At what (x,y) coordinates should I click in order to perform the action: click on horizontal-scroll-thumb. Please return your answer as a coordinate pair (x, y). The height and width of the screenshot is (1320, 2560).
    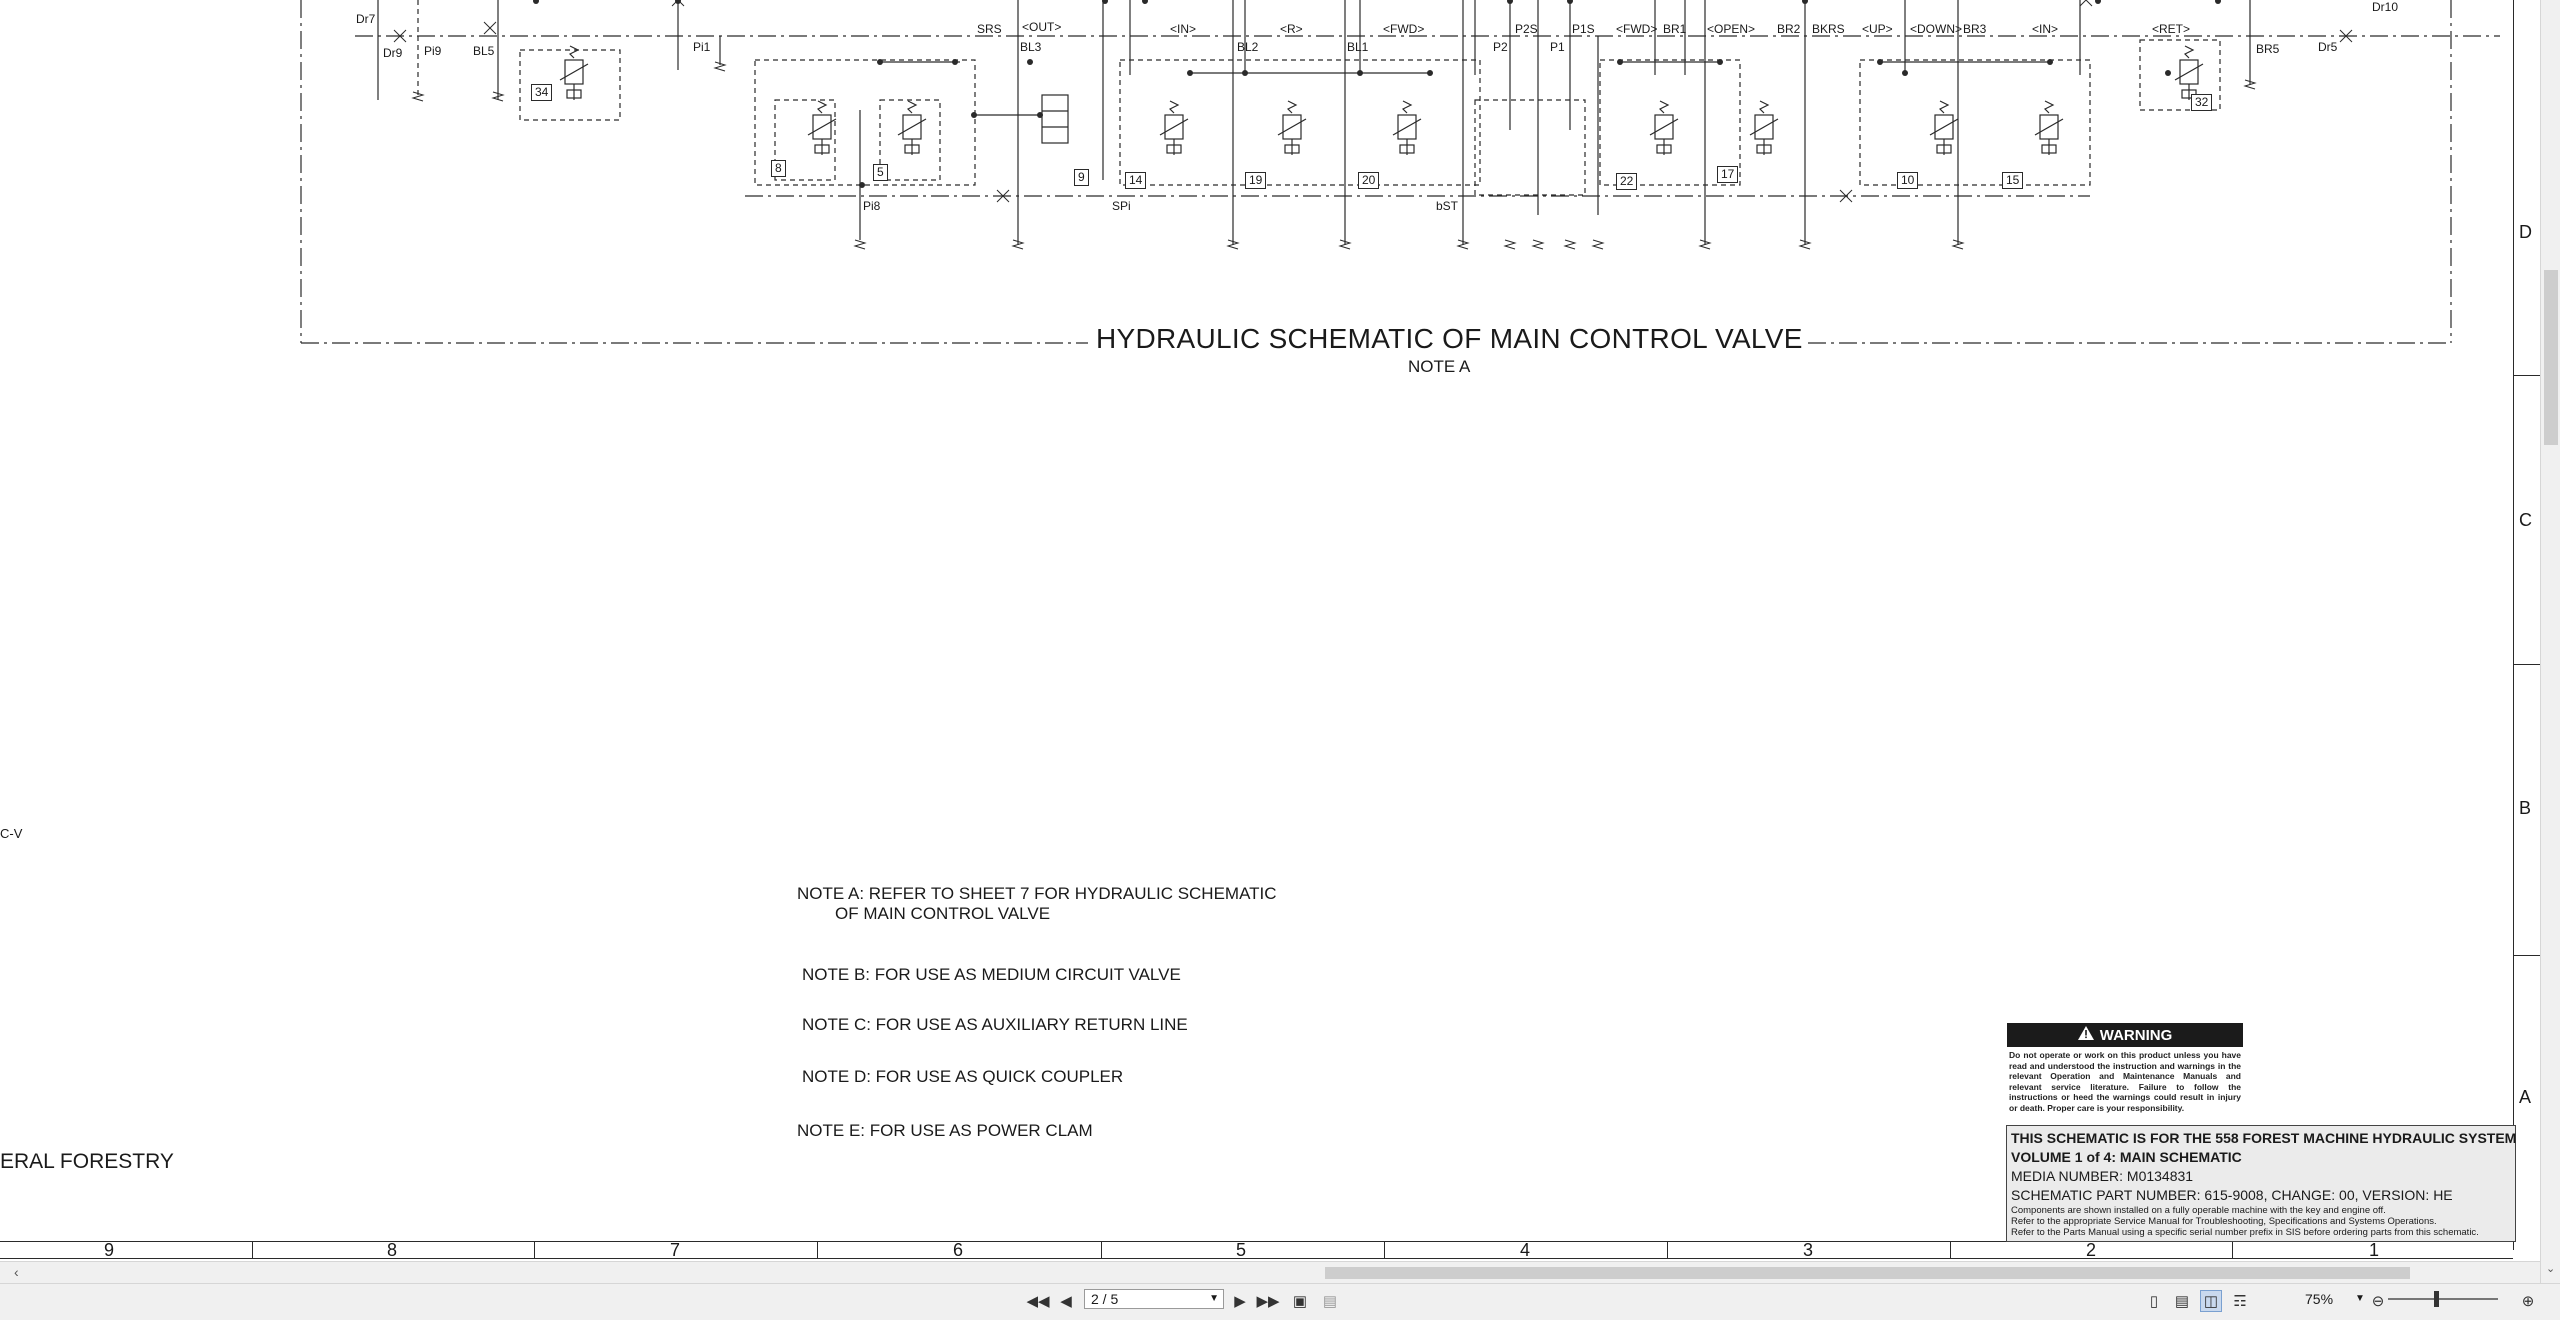
    Looking at the image, I should click on (1867, 1273).